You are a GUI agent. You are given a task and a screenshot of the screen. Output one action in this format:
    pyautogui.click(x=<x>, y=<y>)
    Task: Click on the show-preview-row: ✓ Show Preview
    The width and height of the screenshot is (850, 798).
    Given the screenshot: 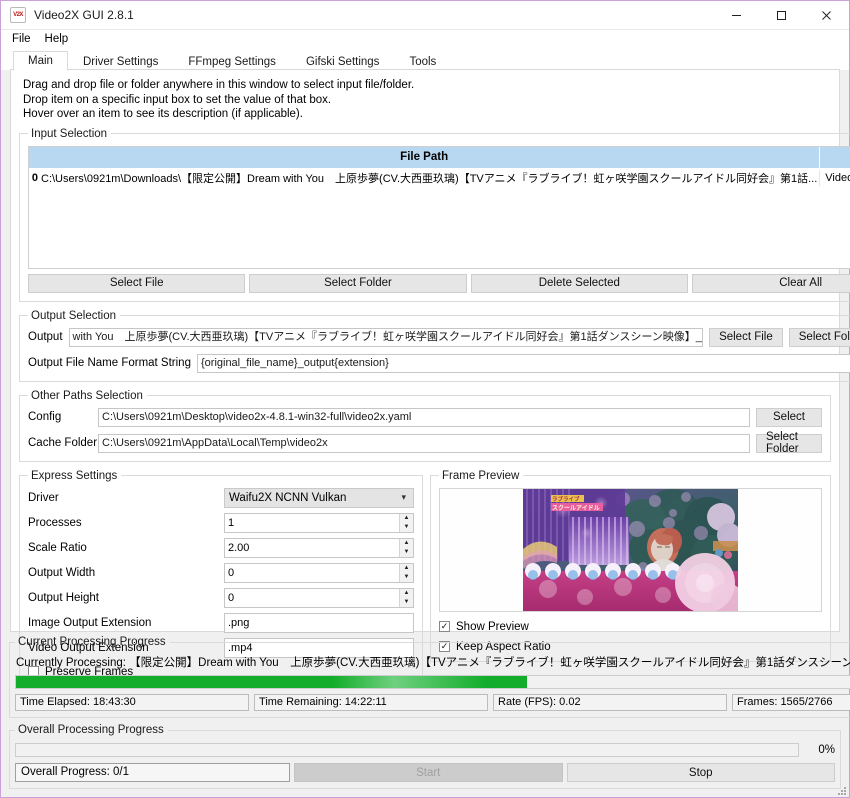 What is the action you would take?
    pyautogui.click(x=630, y=627)
    